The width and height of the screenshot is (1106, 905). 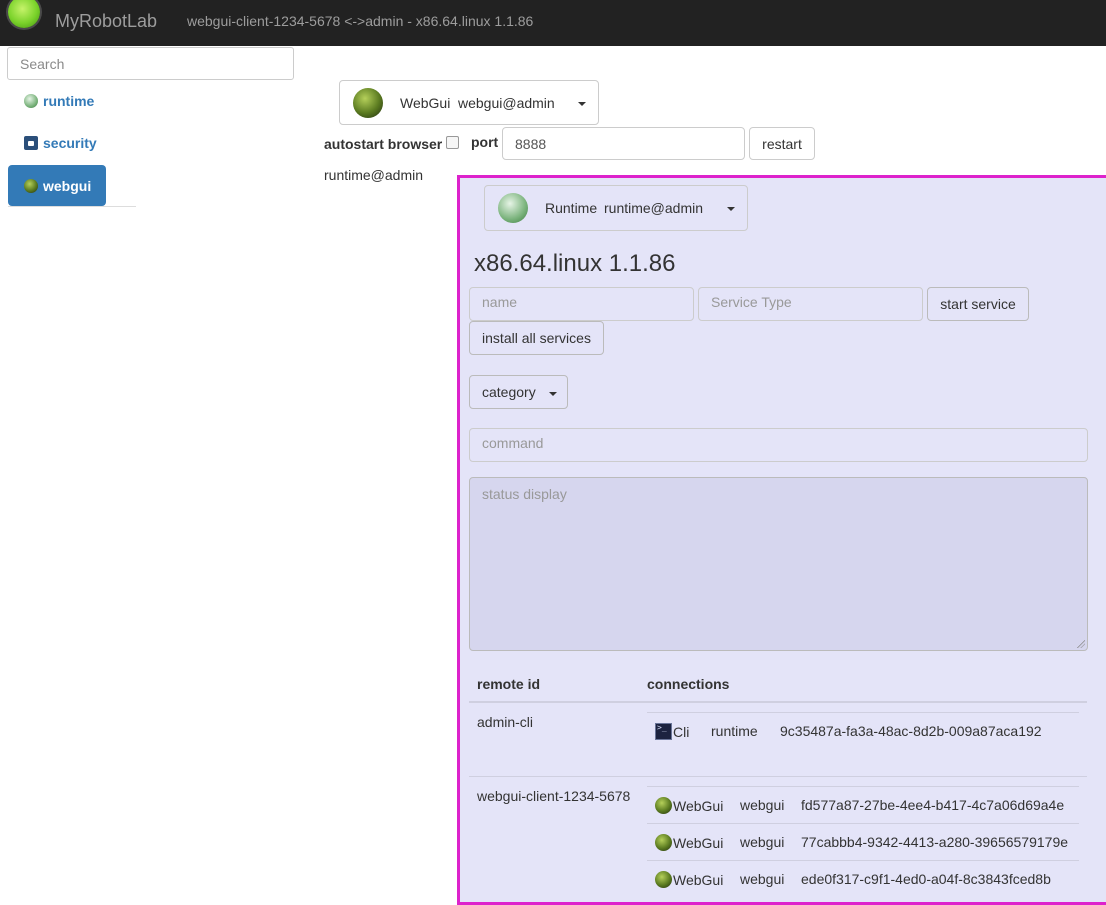 What do you see at coordinates (509, 392) in the screenshot?
I see `category-label: category` at bounding box center [509, 392].